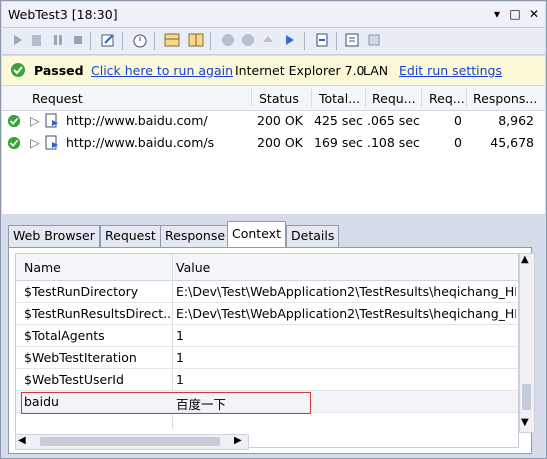 The height and width of the screenshot is (459, 547). I want to click on edit-run-settings-link: Edit run settings, so click(450, 70).